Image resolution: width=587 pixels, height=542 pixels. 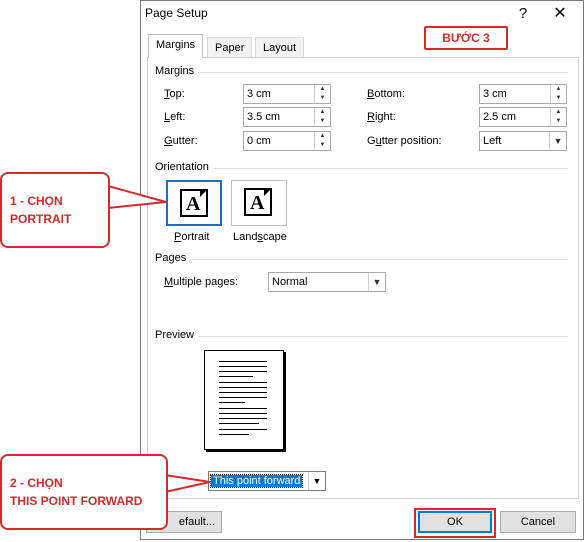 I want to click on callout-1-line2: PORTRAIT, so click(x=41, y=219).